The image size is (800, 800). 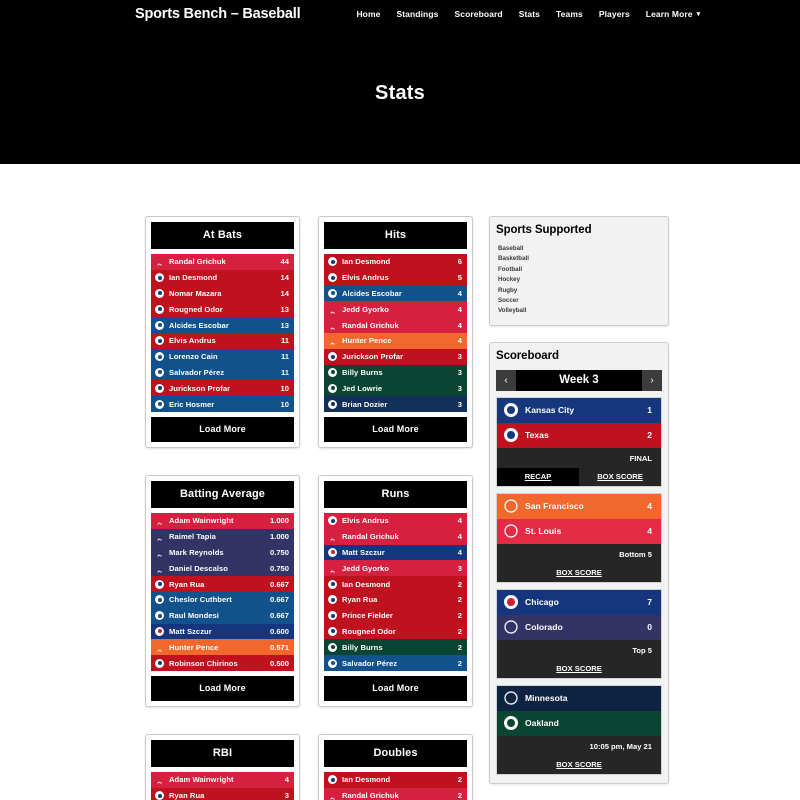 I want to click on sport-list-item: Soccer, so click(x=580, y=301).